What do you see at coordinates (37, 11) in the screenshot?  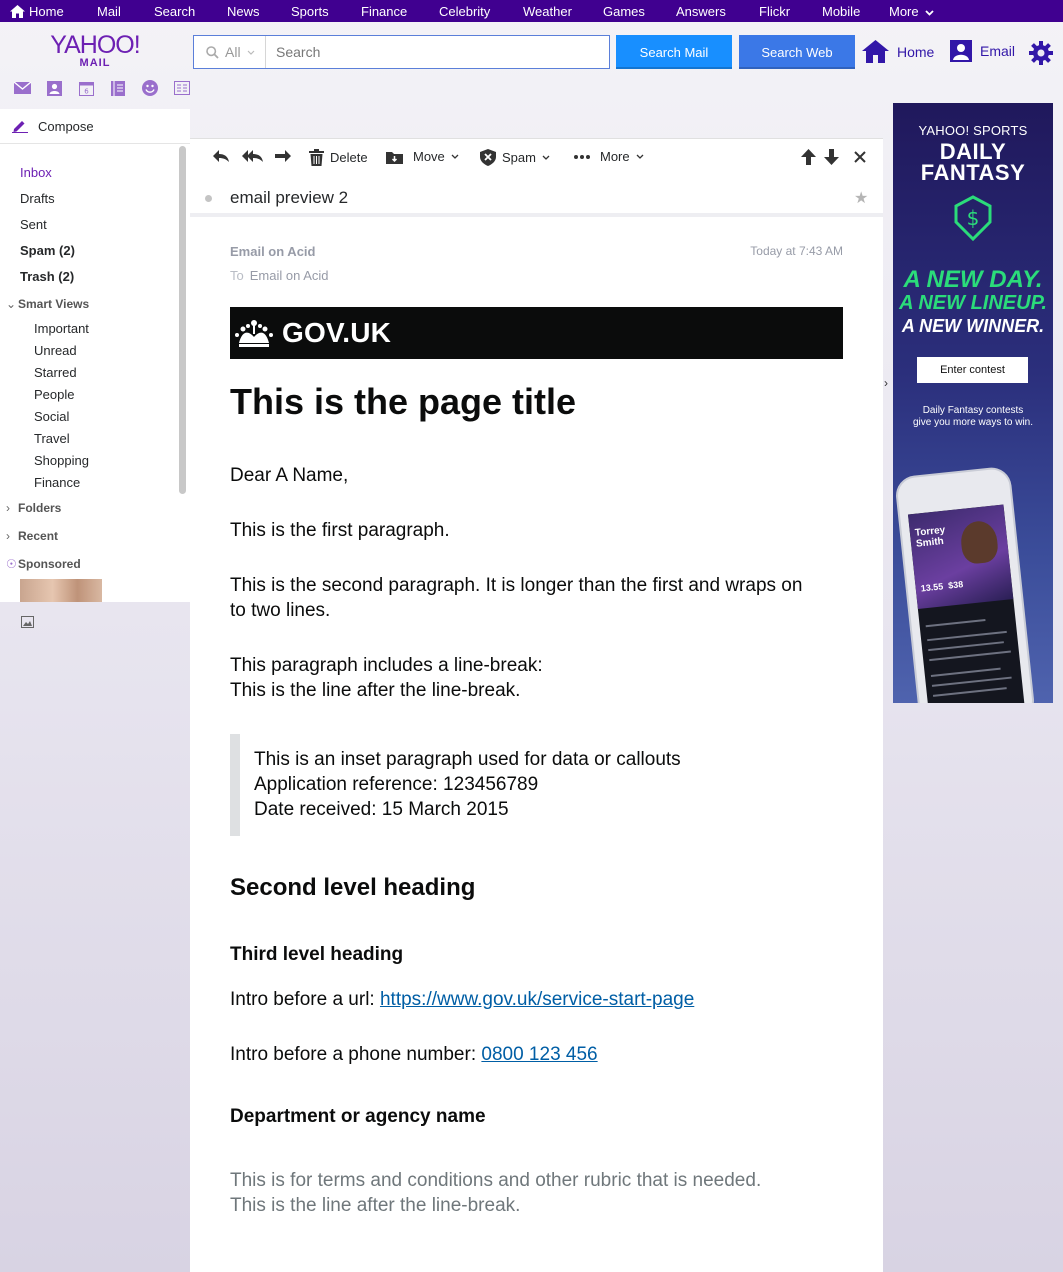 I see `nav-home: Home` at bounding box center [37, 11].